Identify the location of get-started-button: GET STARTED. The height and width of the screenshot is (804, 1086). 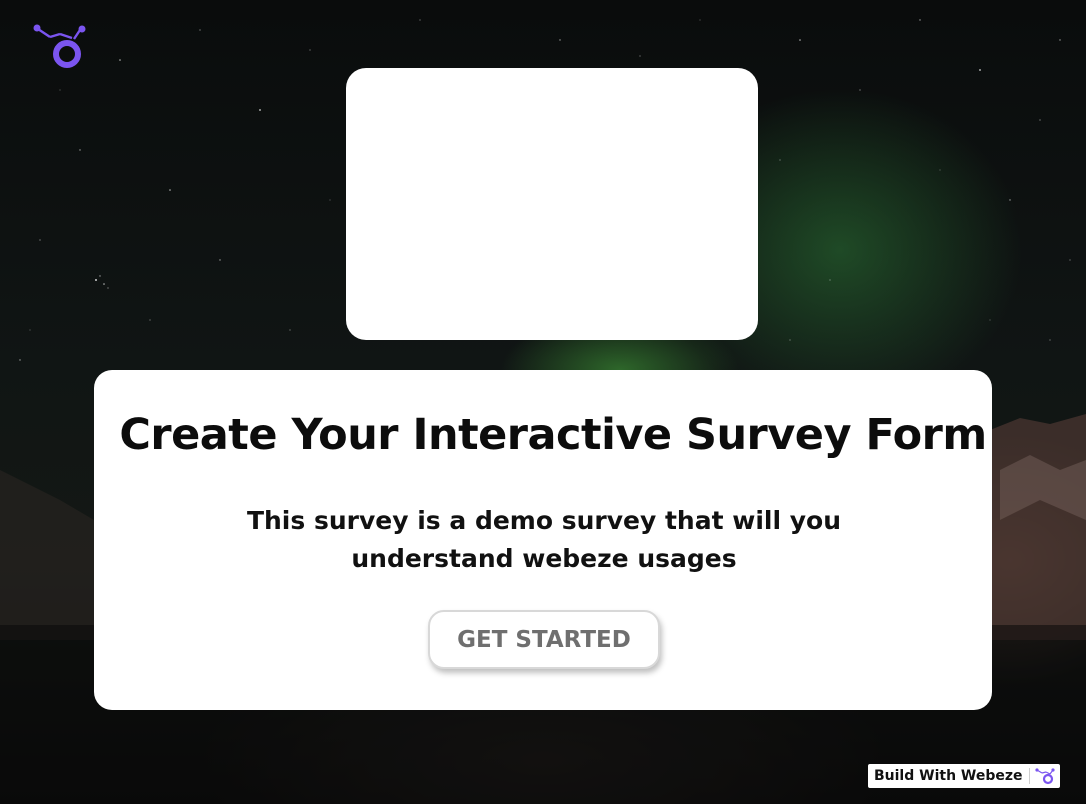
(544, 639).